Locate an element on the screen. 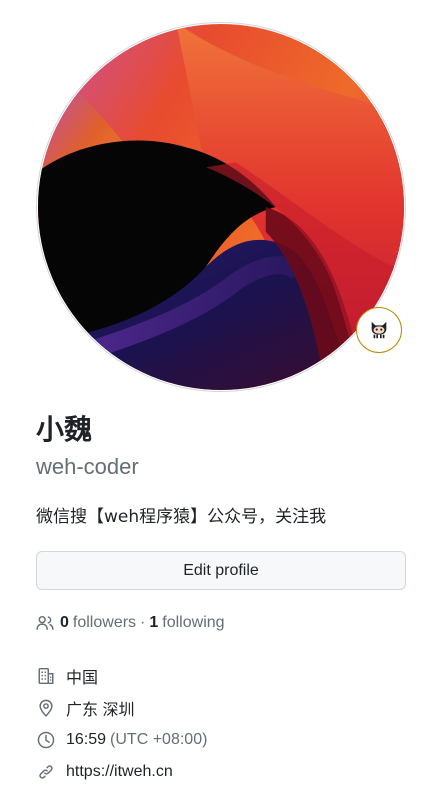 This screenshot has height=788, width=429. website-link: https://itweh.cn is located at coordinates (119, 772).